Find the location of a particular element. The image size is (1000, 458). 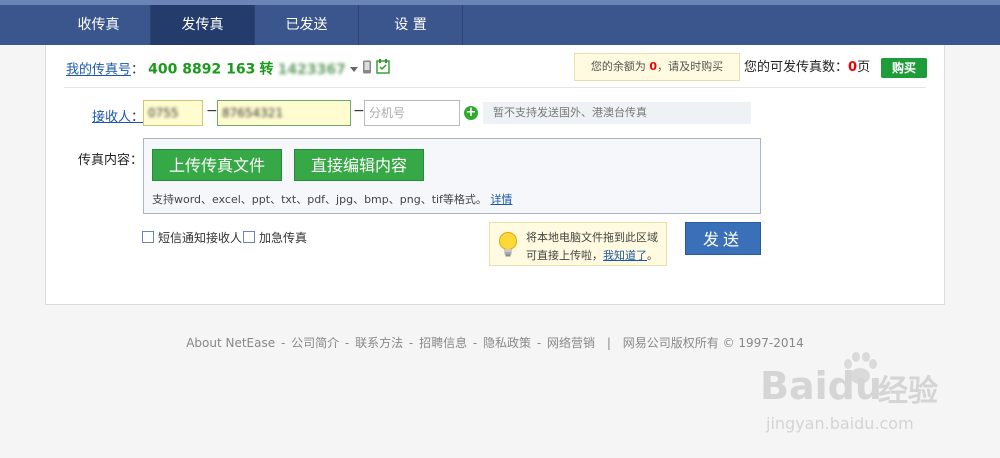

footer-link-privacy: 隐私政策 is located at coordinates (507, 343).